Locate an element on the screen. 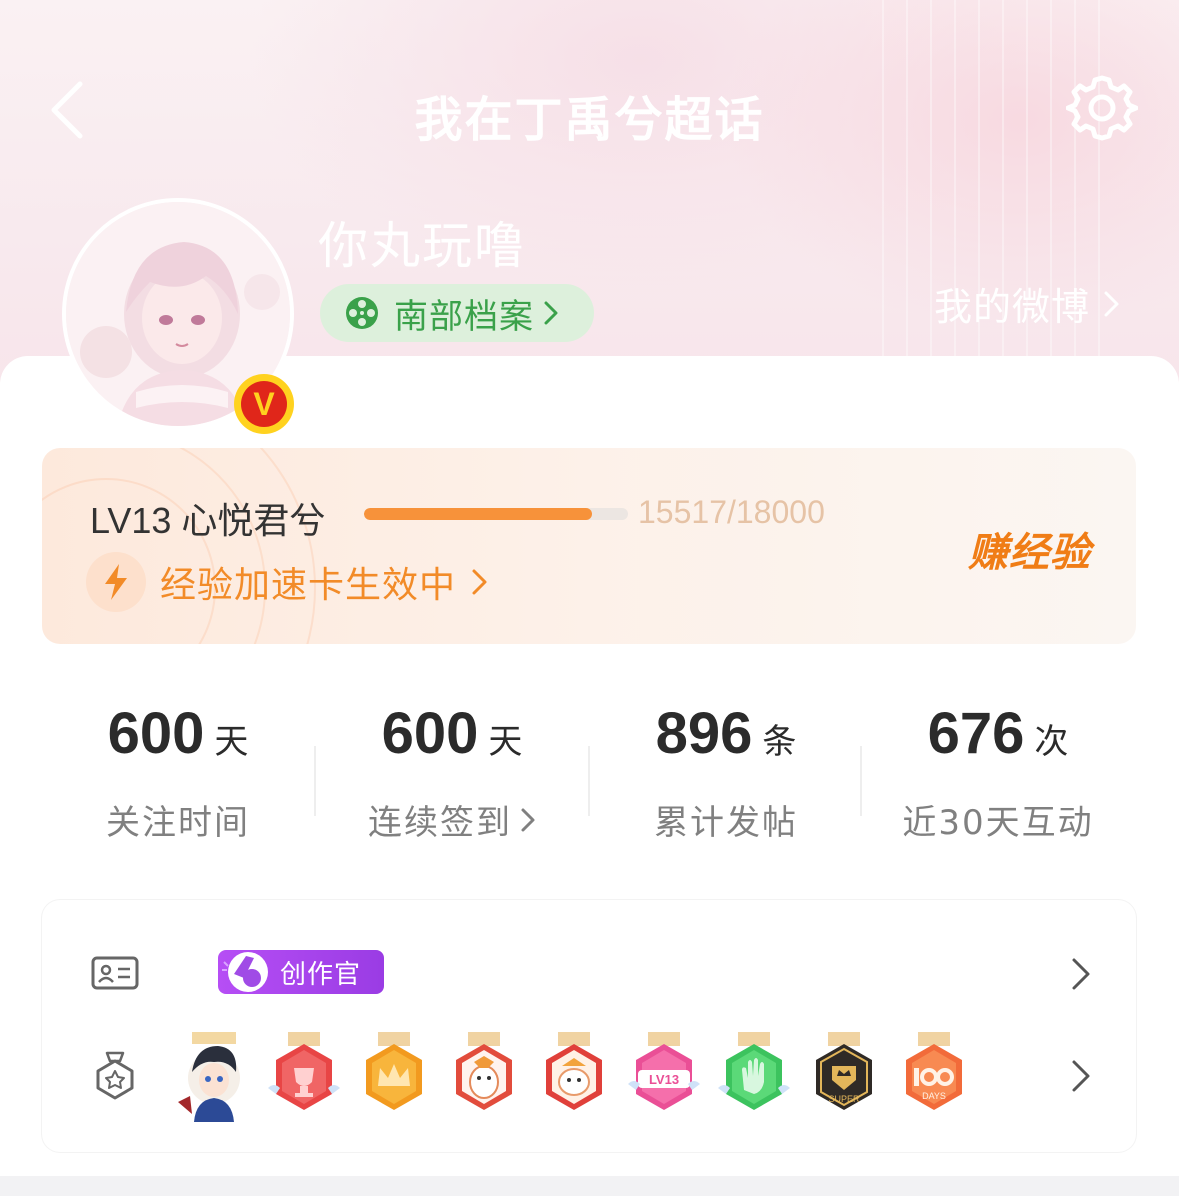 This screenshot has width=1179, height=1196. cat-medal is located at coordinates (574, 1077).